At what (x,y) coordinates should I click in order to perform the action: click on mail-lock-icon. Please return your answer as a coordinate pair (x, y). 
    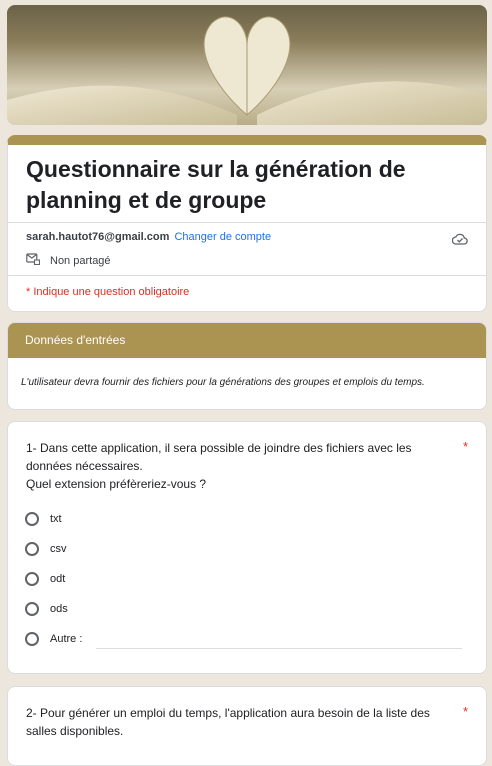
    Looking at the image, I should click on (33, 260).